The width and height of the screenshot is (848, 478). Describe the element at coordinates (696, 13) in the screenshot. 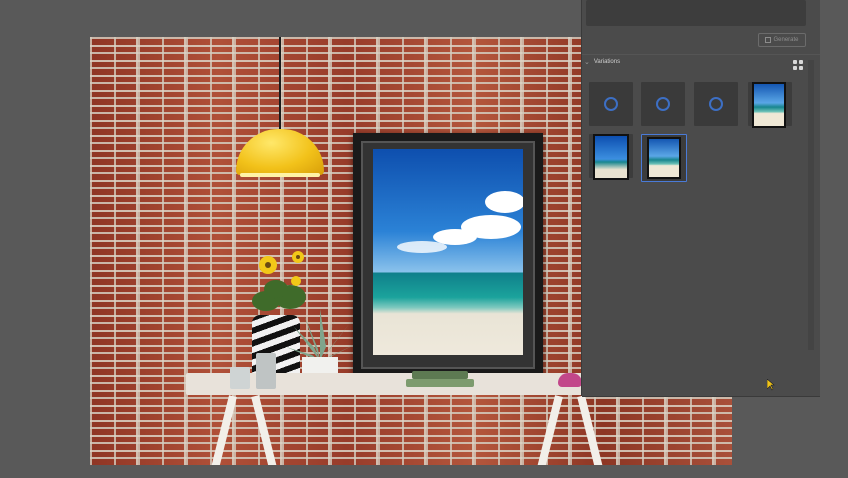

I see `prompt-input` at that location.